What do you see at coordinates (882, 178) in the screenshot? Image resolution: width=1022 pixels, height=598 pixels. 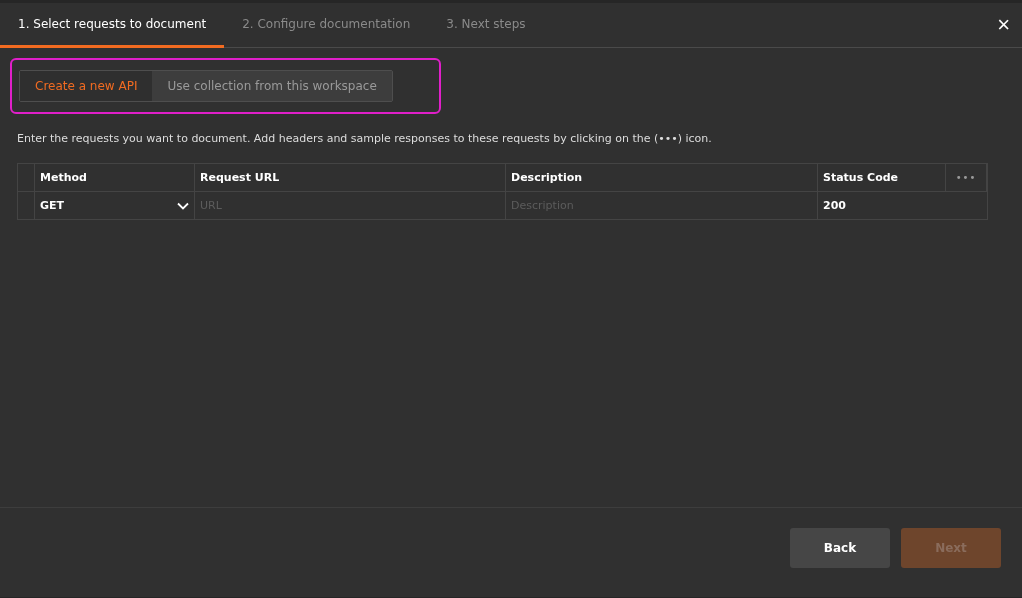 I see `column-header: Status Code` at bounding box center [882, 178].